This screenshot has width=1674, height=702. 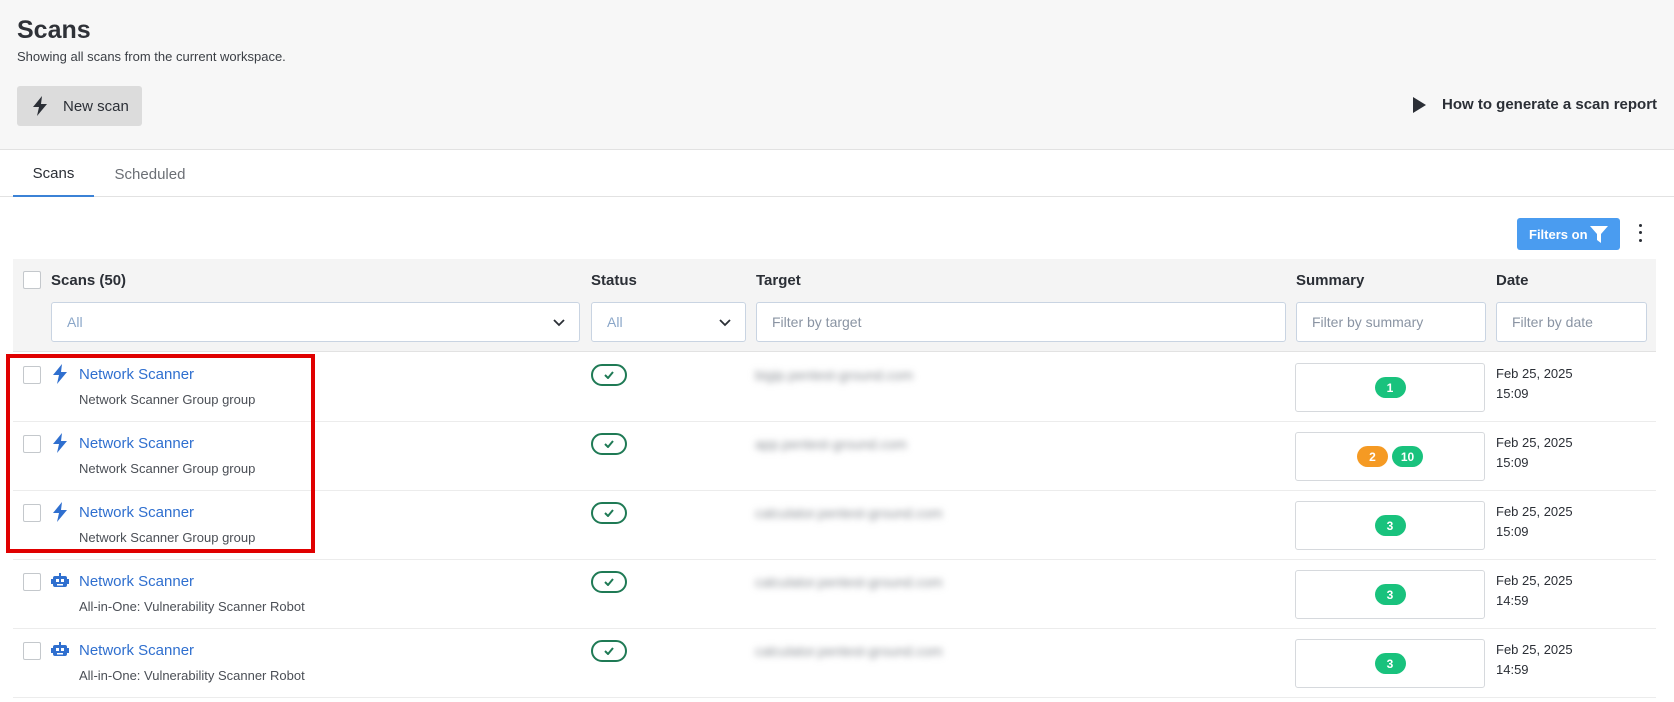 I want to click on more-options-icon, so click(x=1640, y=233).